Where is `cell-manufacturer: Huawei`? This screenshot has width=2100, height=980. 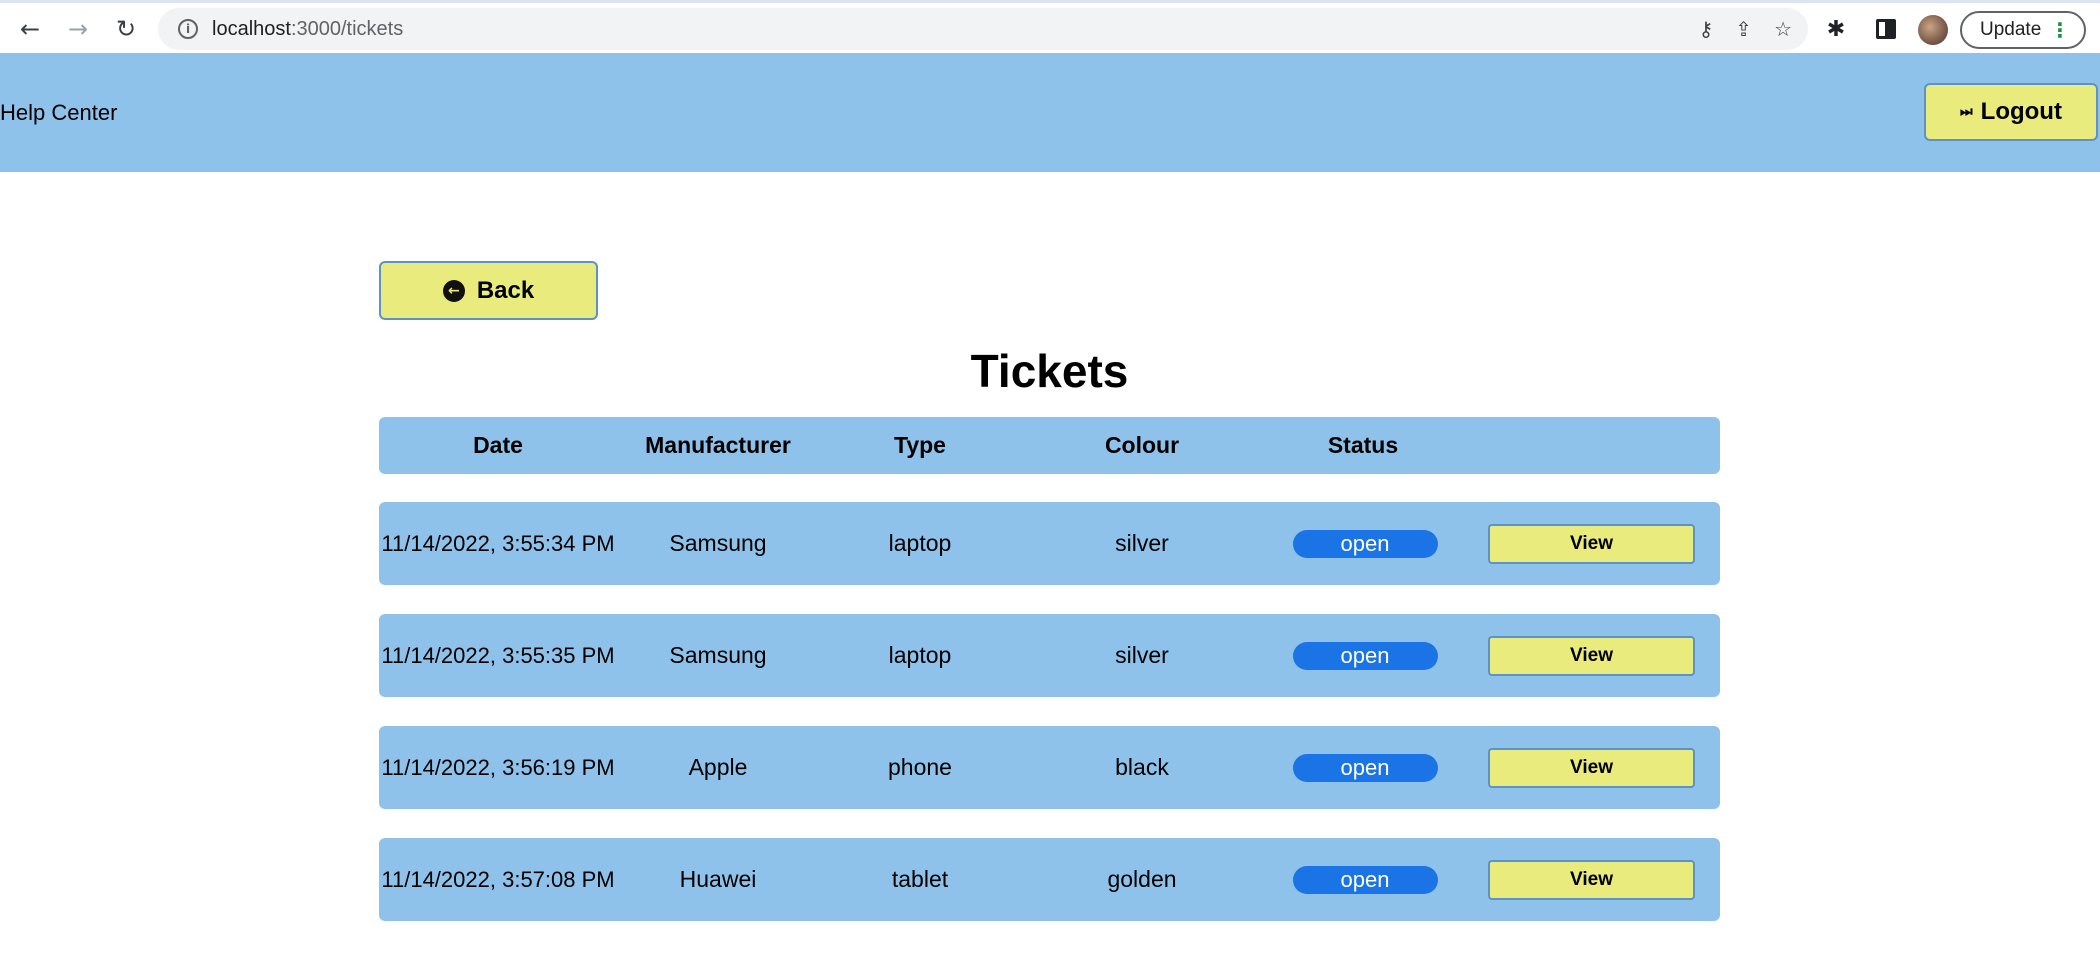
cell-manufacturer: Huawei is located at coordinates (718, 879).